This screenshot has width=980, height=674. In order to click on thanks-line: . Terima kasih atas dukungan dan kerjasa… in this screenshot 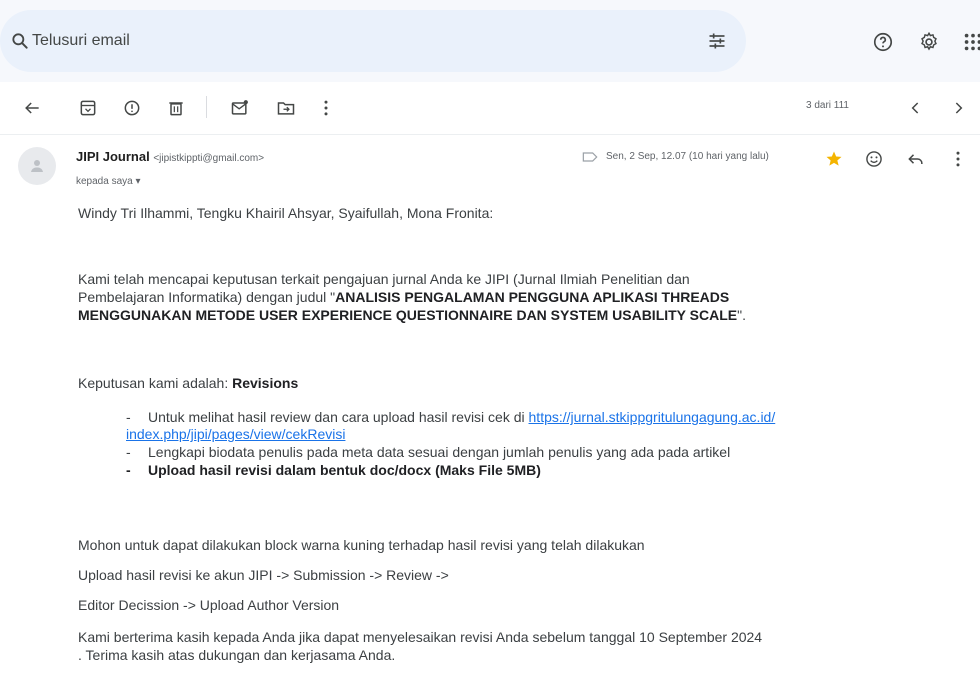, I will do `click(237, 655)`.